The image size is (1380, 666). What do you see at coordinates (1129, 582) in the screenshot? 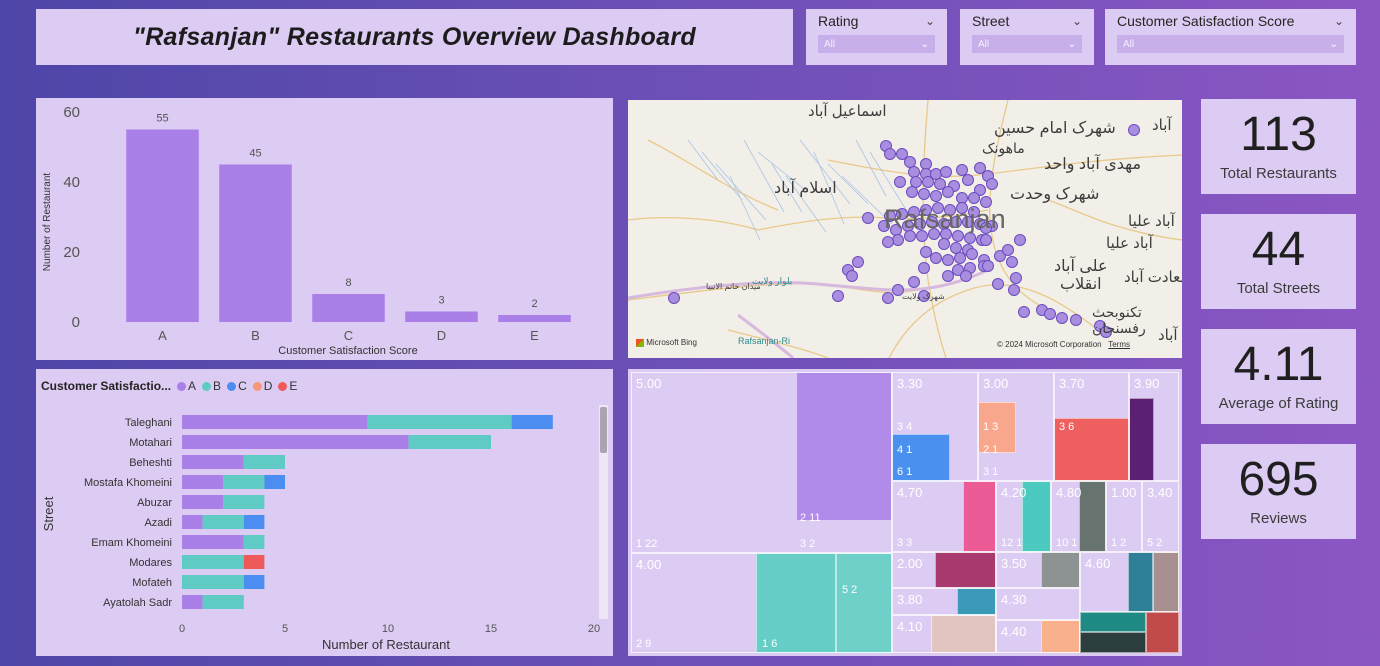
I see `treemap-cell: 4.60` at bounding box center [1129, 582].